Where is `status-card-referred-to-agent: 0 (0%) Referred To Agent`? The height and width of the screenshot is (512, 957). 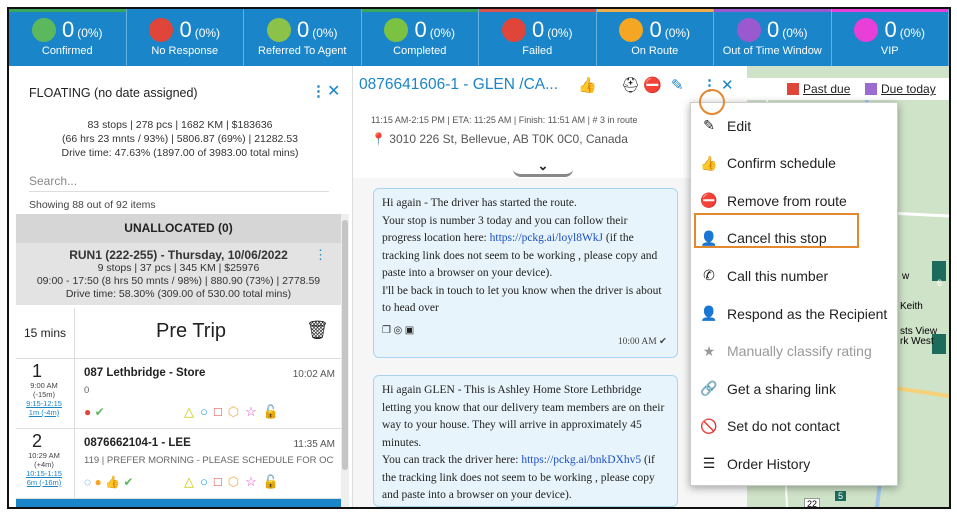
status-card-referred-to-agent: 0 (0%) Referred To Agent is located at coordinates (303, 37).